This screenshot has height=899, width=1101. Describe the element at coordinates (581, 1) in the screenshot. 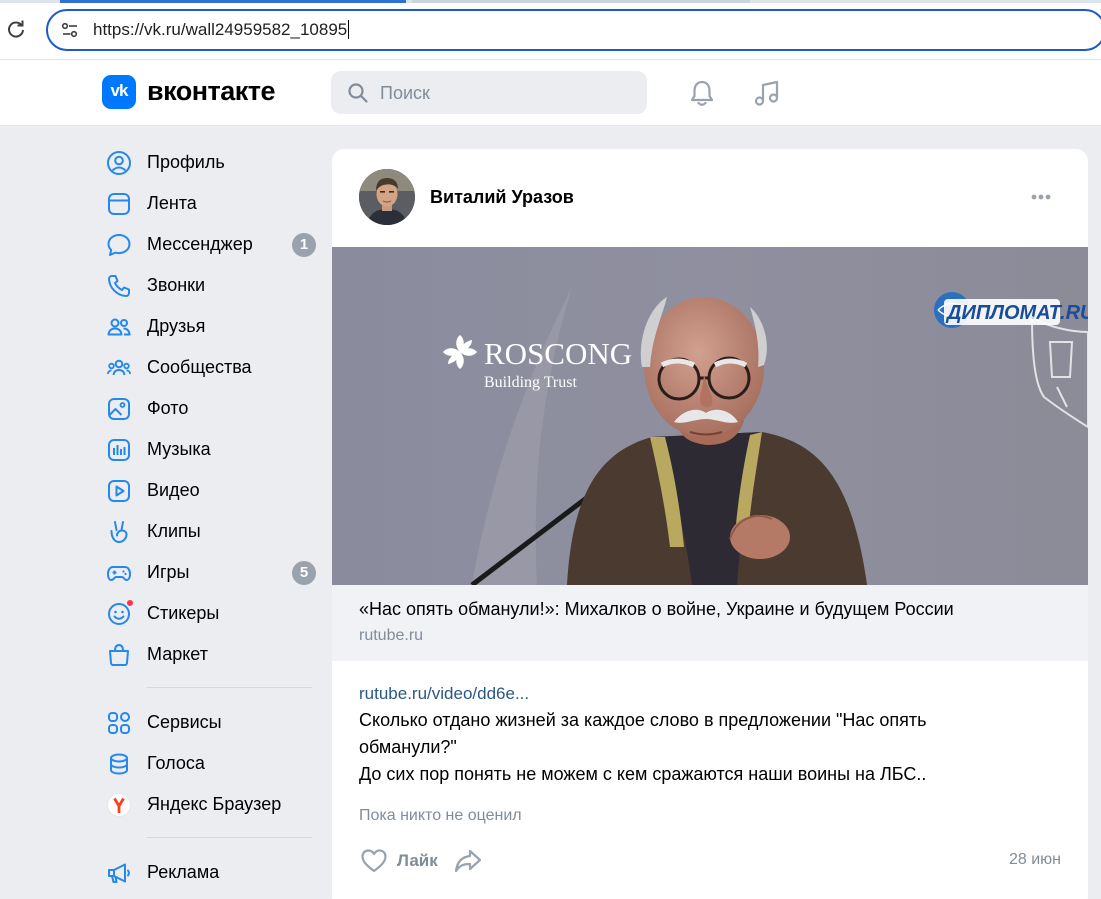

I see `tab-indicator` at that location.